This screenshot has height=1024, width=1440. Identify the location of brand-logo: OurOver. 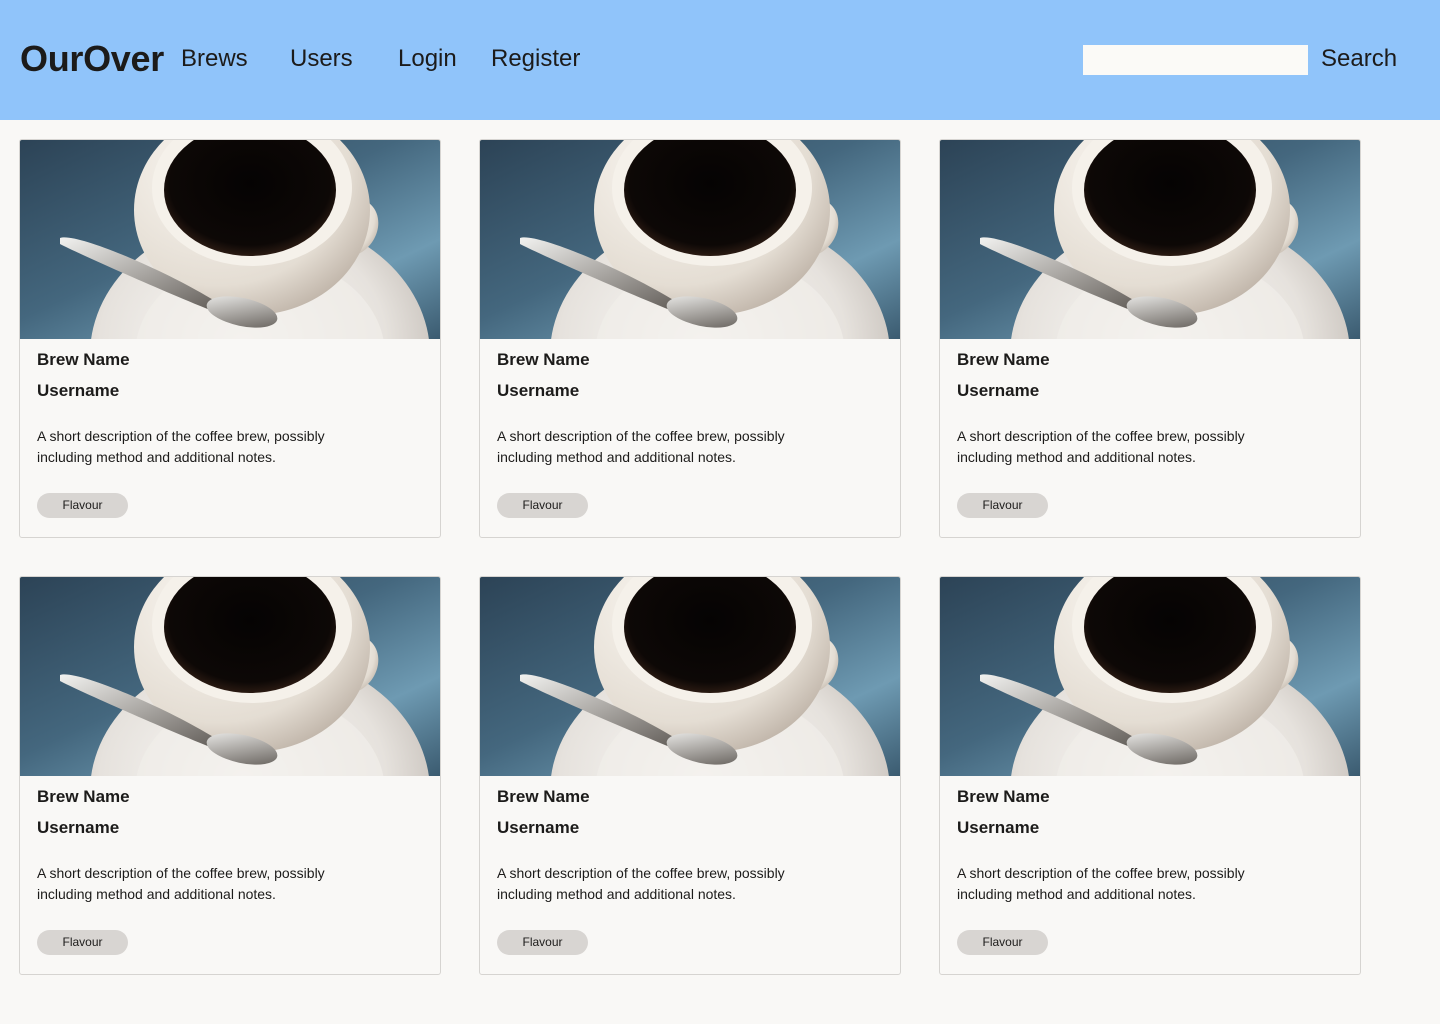
(92, 59).